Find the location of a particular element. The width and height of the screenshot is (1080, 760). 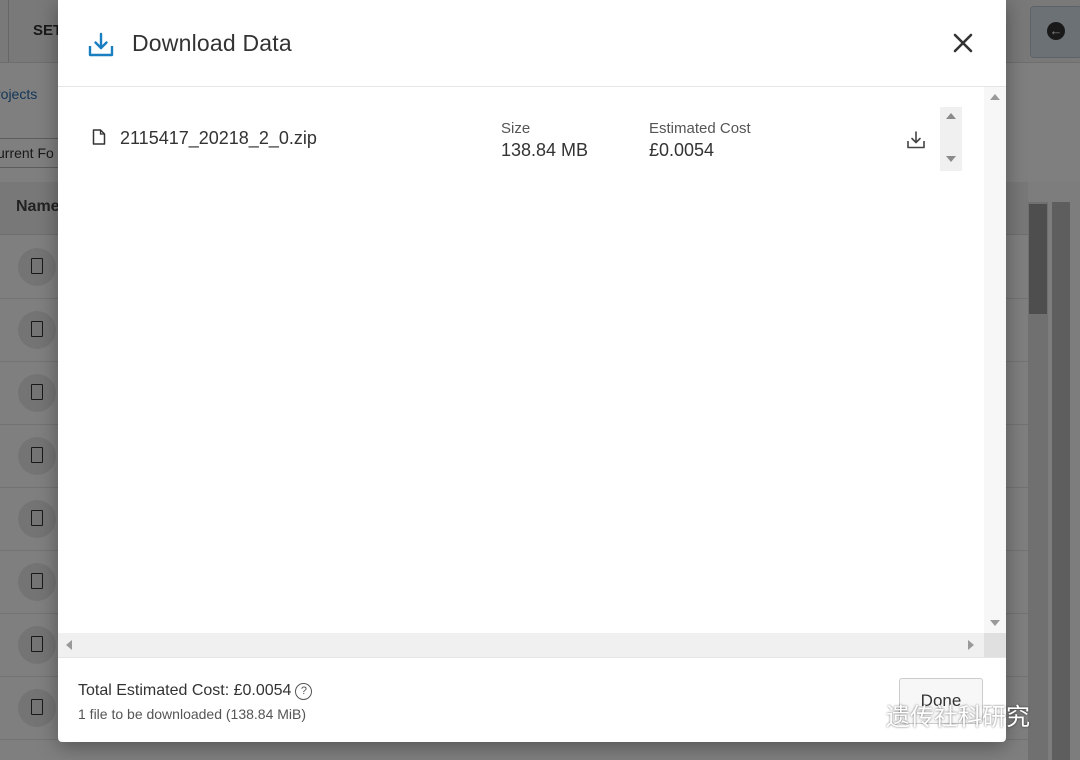

file-icon is located at coordinates (99, 137).